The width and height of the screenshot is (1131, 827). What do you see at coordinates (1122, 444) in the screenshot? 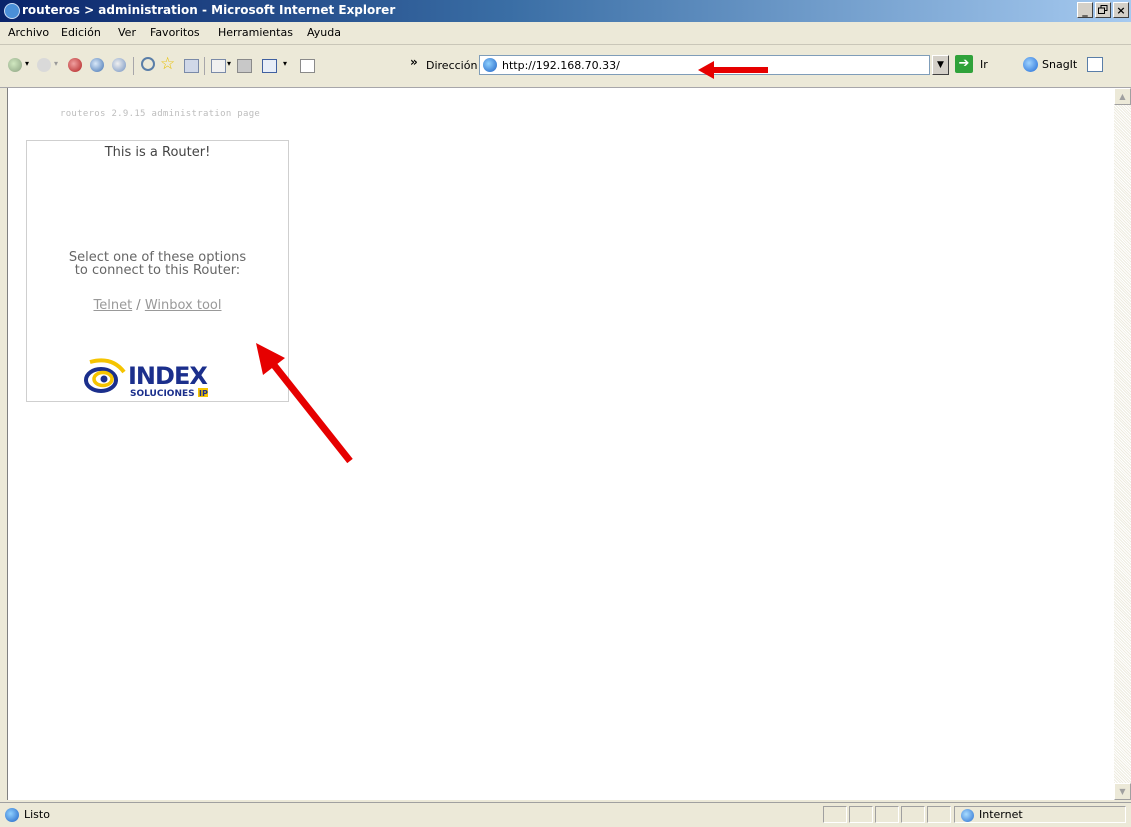
I see `vertical-scrollbar: ▲ ▼` at bounding box center [1122, 444].